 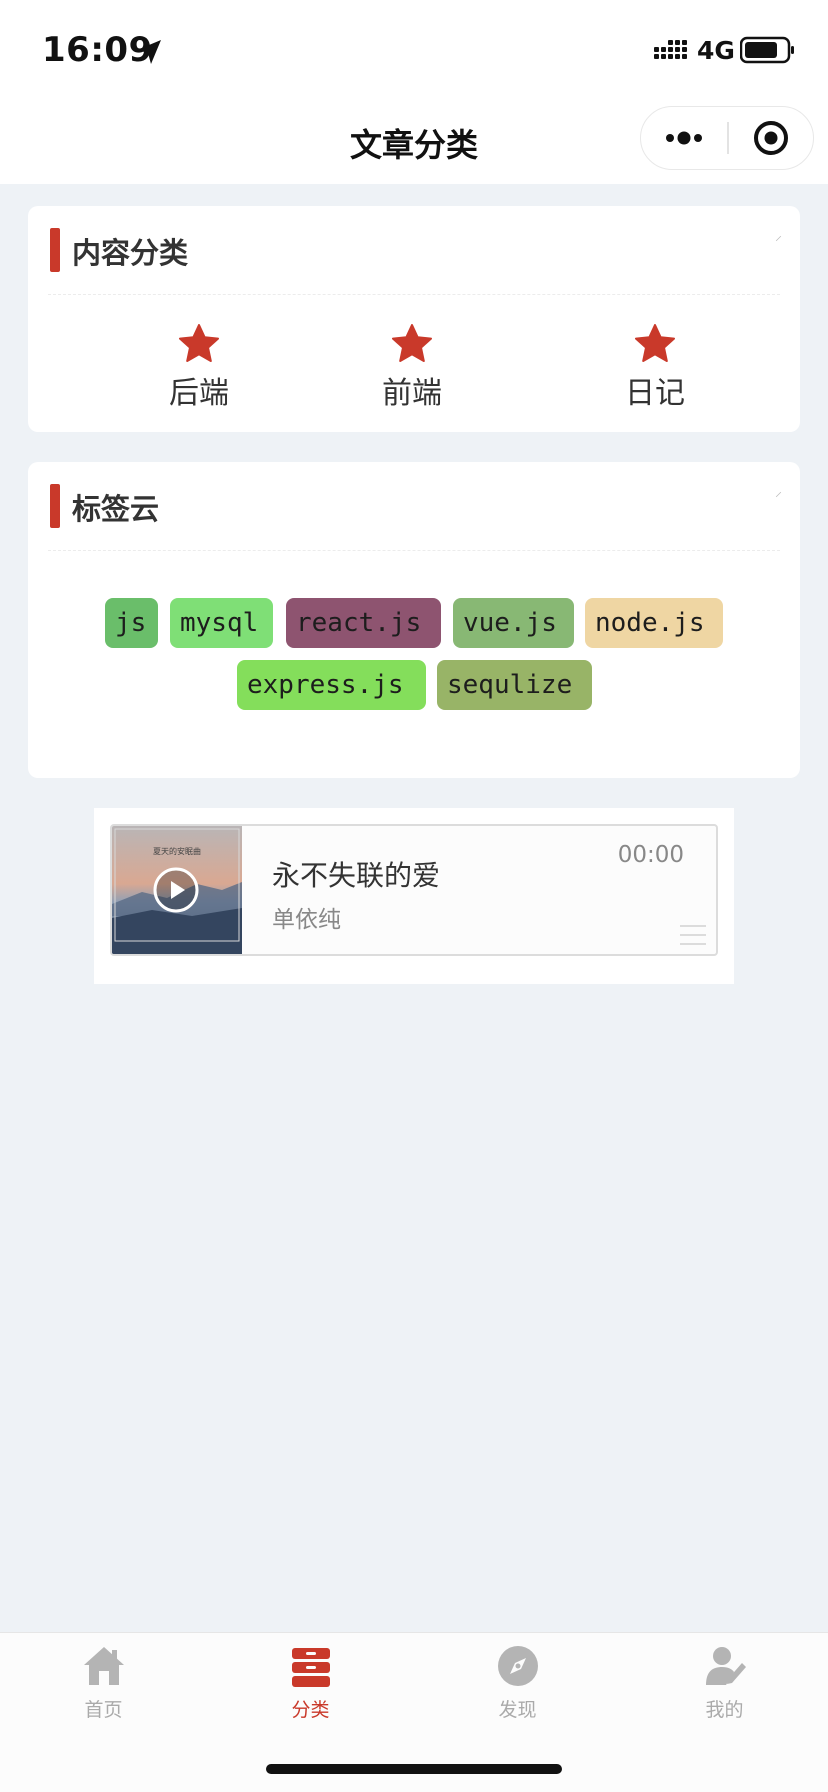 I want to click on play-icon, so click(x=176, y=890).